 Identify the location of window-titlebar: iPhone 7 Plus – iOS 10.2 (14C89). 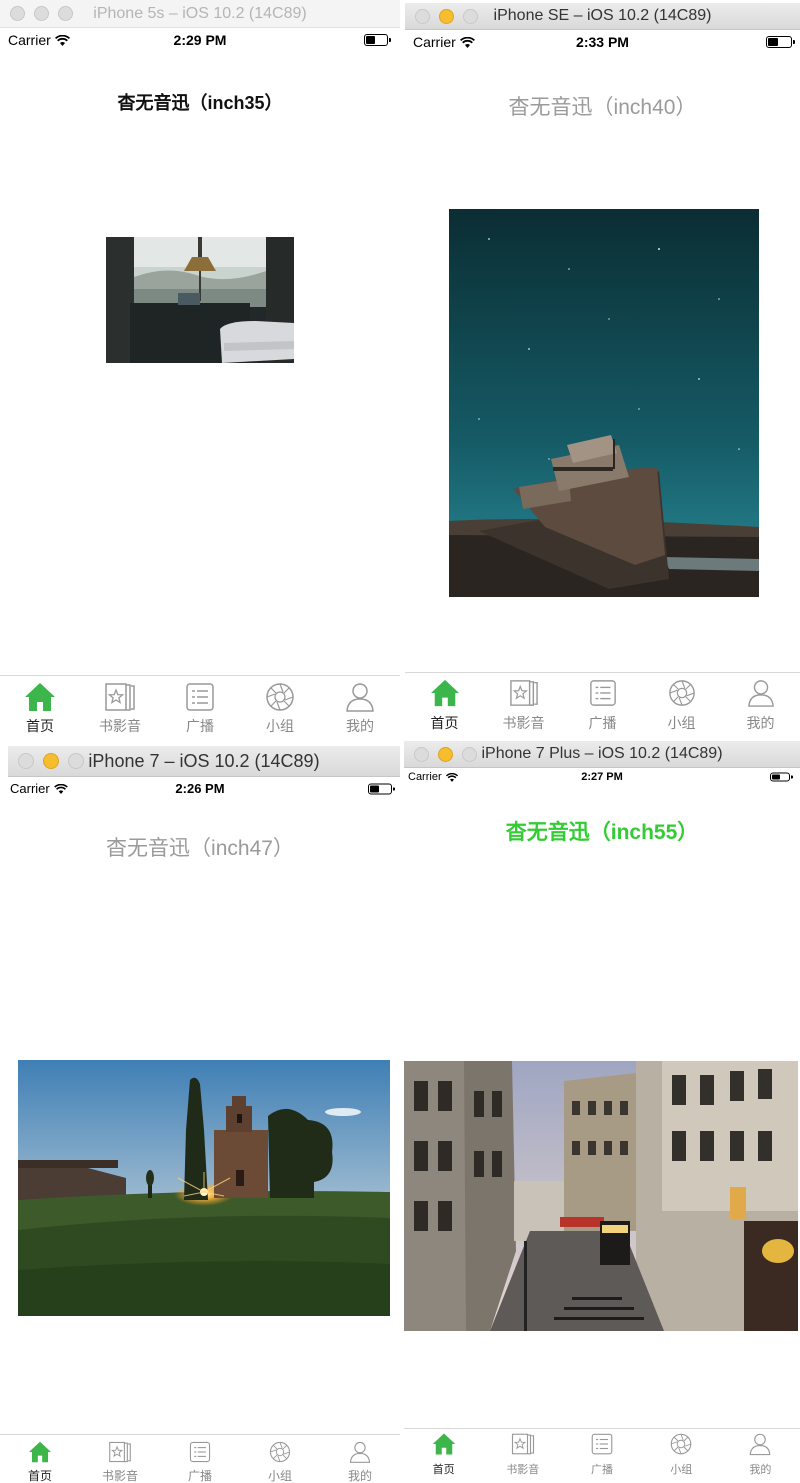
(602, 754).